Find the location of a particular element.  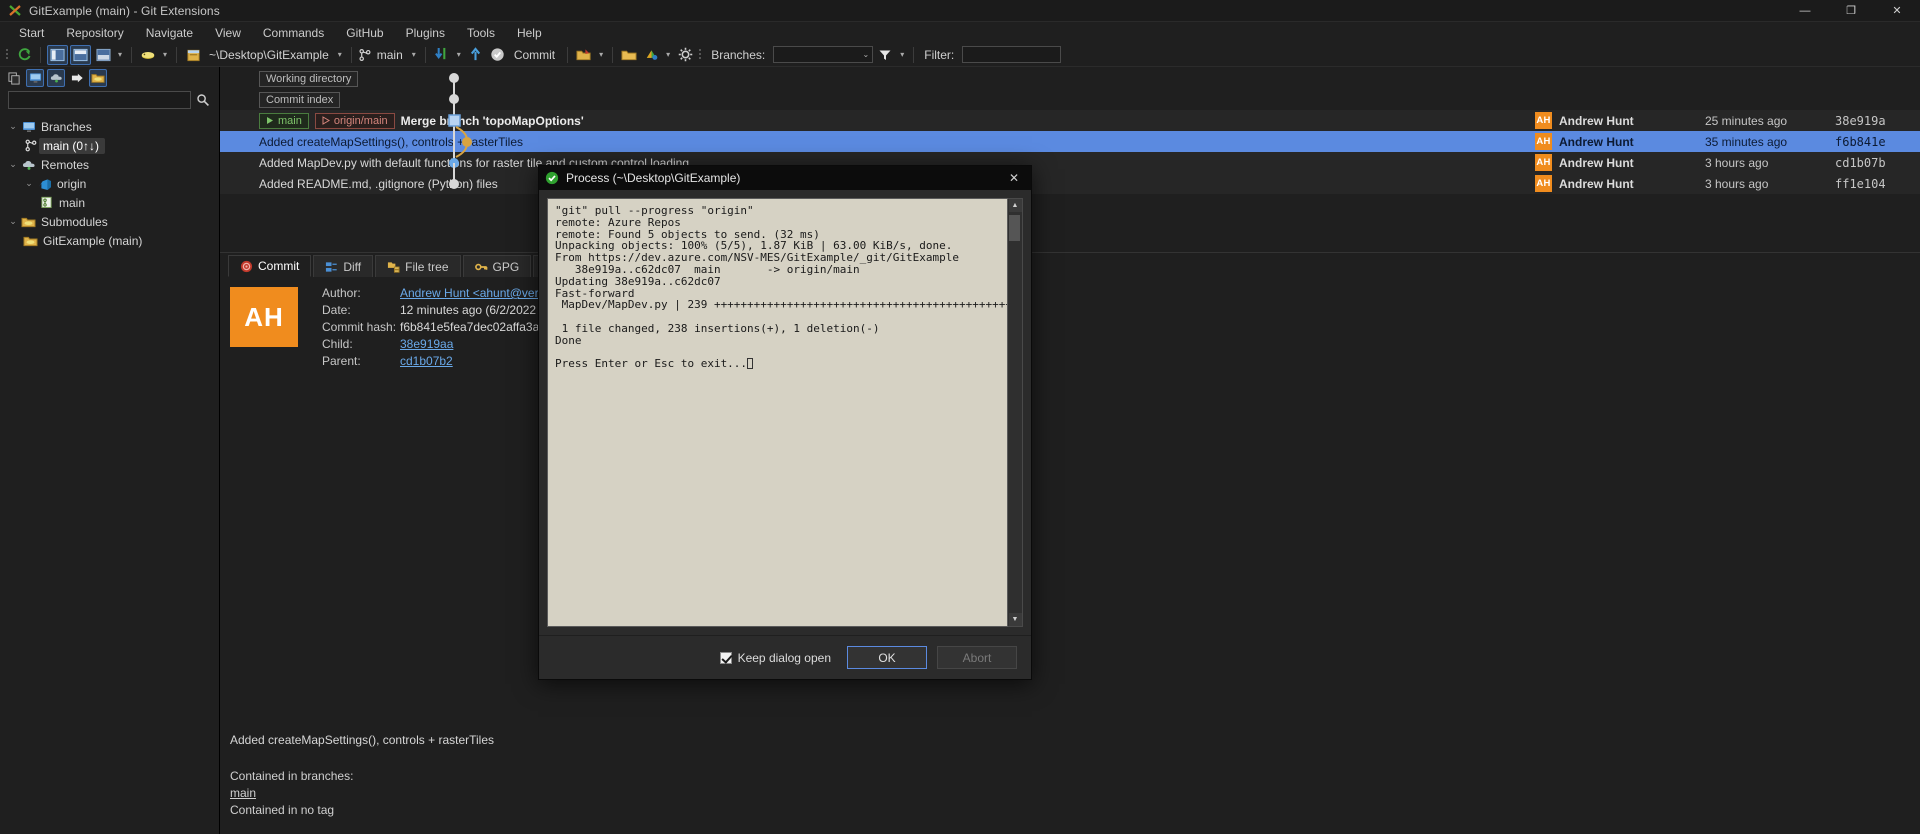

layout-split-horizontal-button is located at coordinates (80, 54).